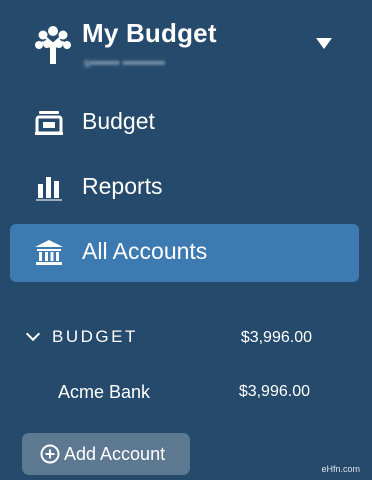 The width and height of the screenshot is (372, 480). I want to click on plus-circle-icon, so click(50, 454).